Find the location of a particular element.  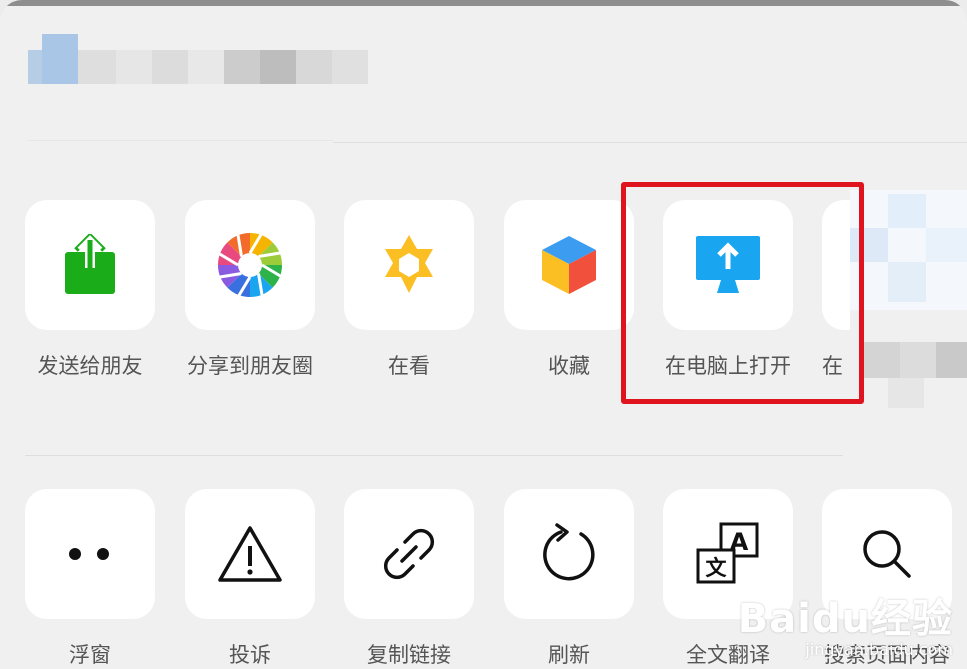

share-to-moments-label: 分享到朋友圈 is located at coordinates (250, 366).